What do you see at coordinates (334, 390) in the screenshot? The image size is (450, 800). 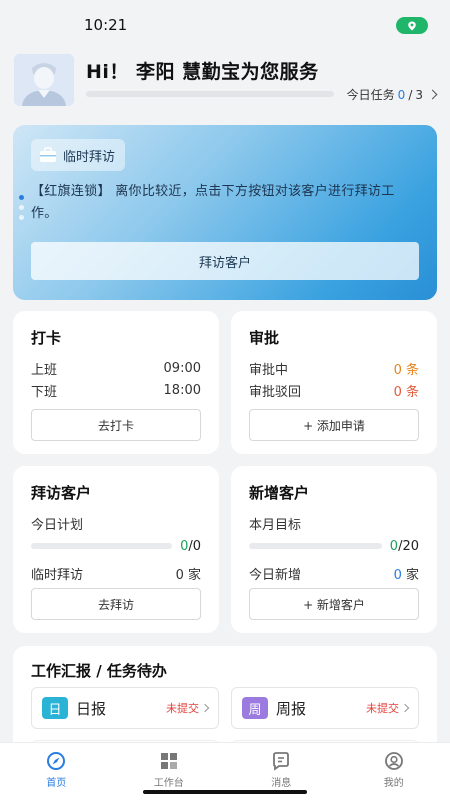 I see `approval-row-rejected: 审批驳回 0 条` at bounding box center [334, 390].